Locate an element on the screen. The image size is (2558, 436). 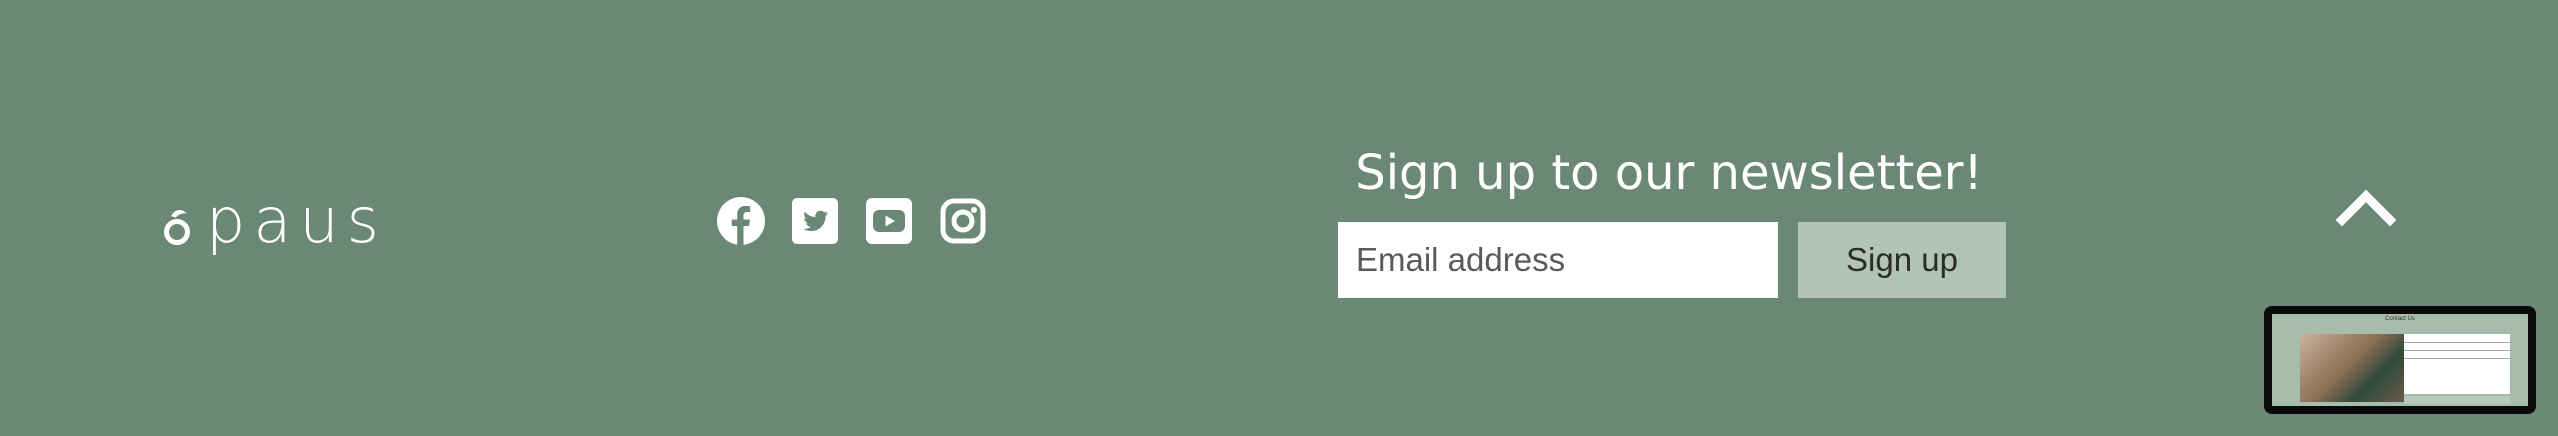
facebook-icon is located at coordinates (741, 221).